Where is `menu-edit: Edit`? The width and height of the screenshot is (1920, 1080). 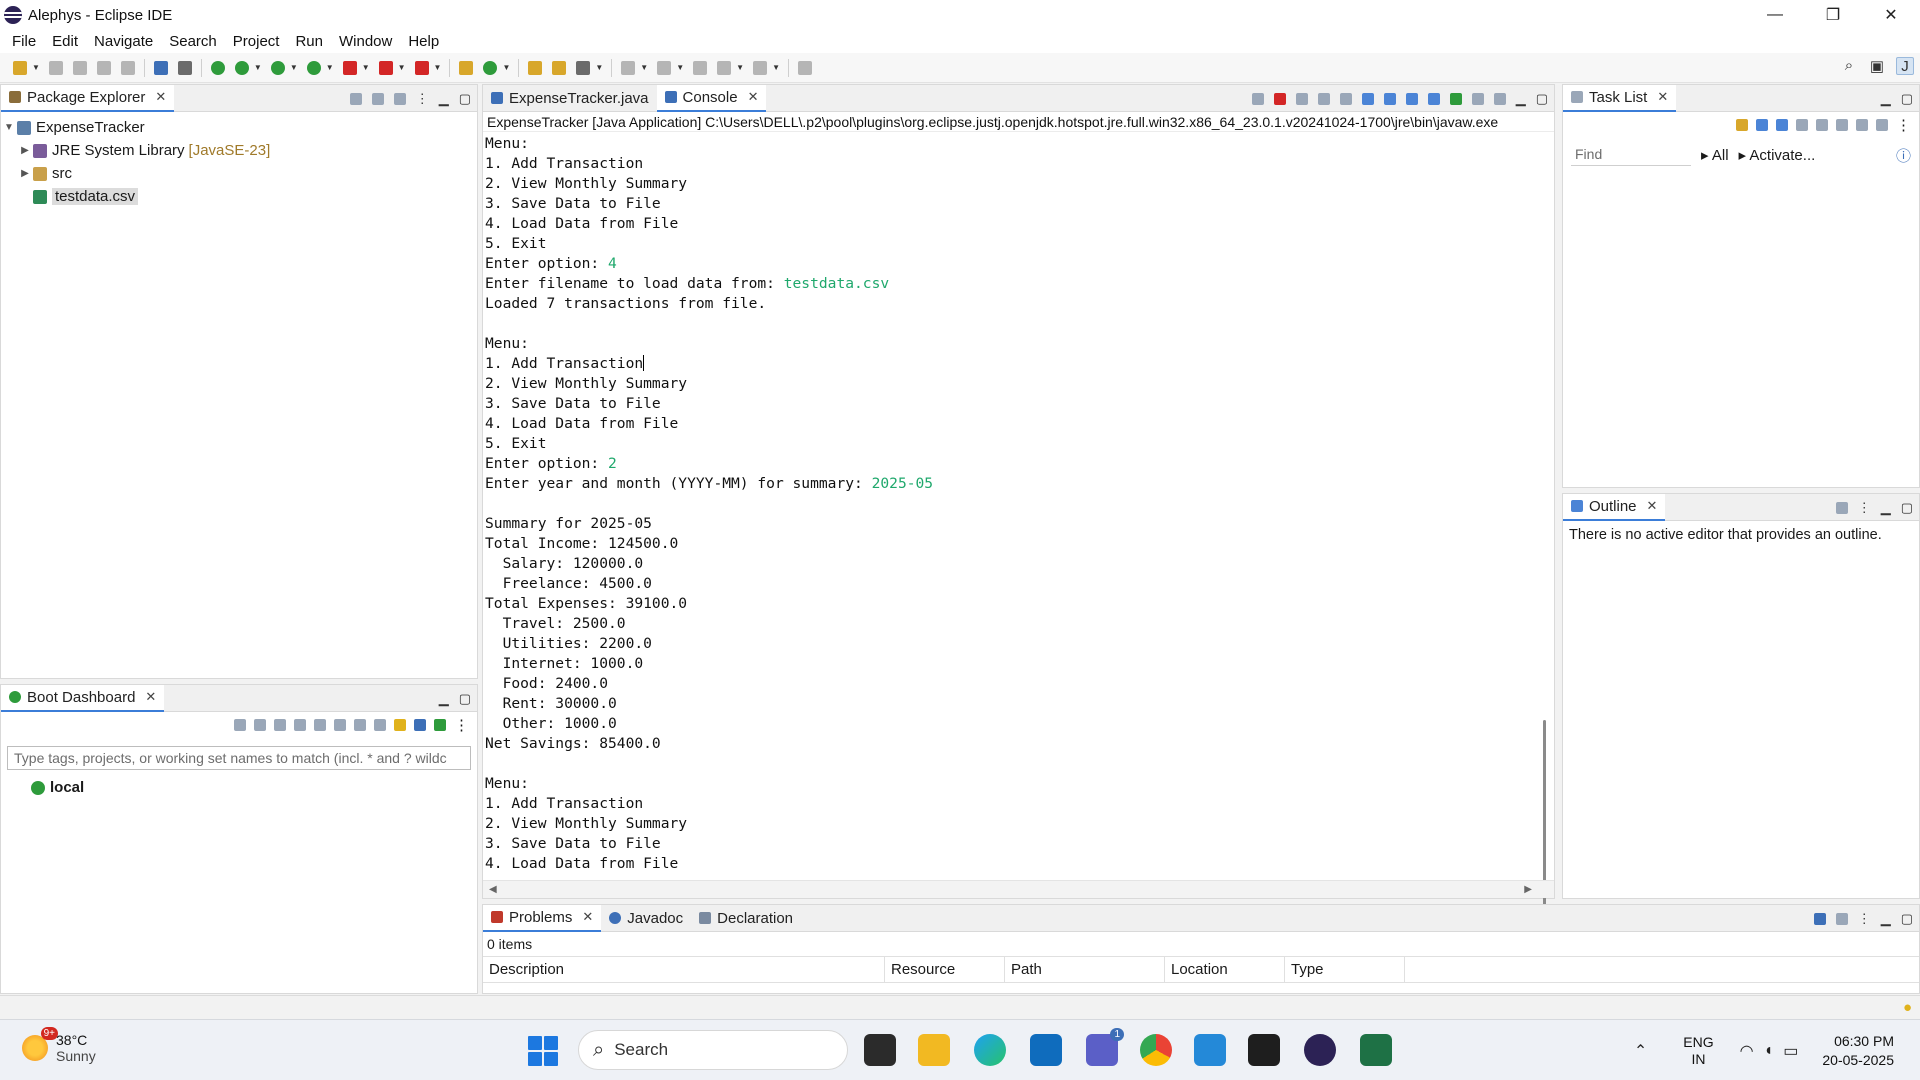 menu-edit: Edit is located at coordinates (65, 41).